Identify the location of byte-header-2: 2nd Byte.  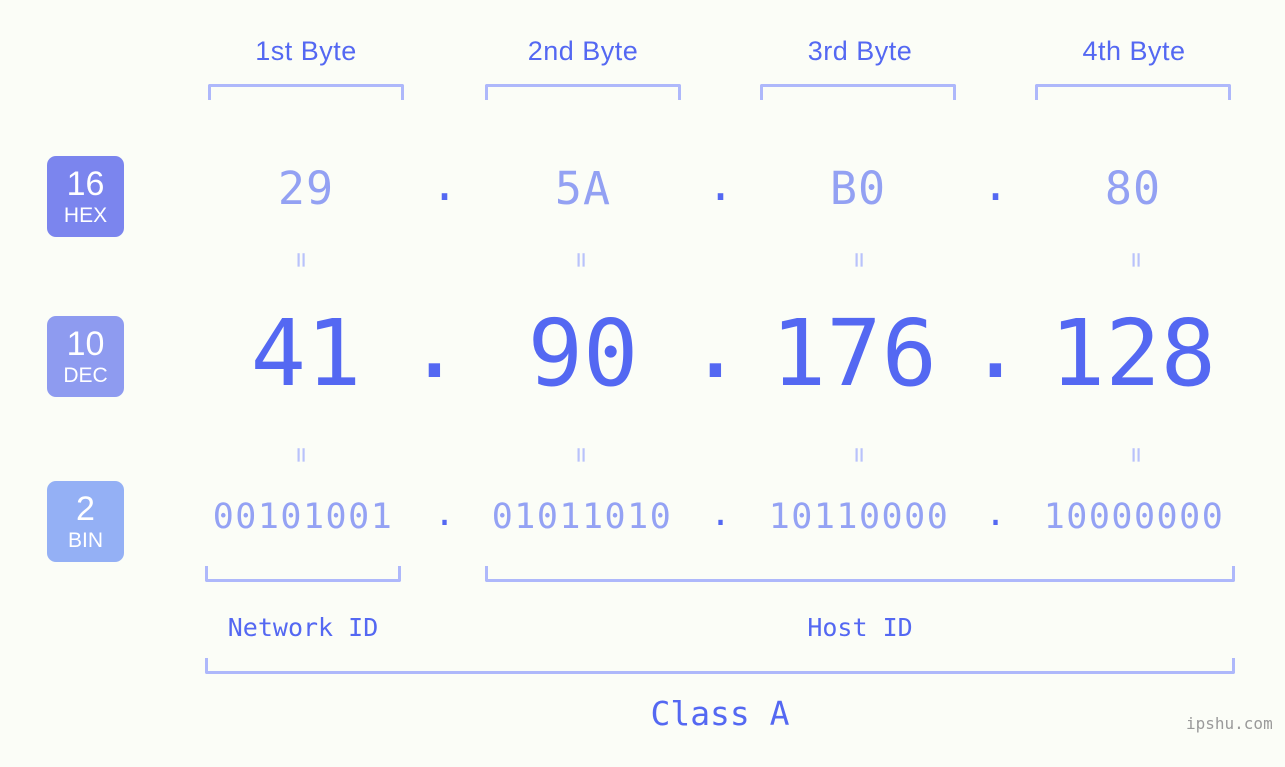
(583, 51).